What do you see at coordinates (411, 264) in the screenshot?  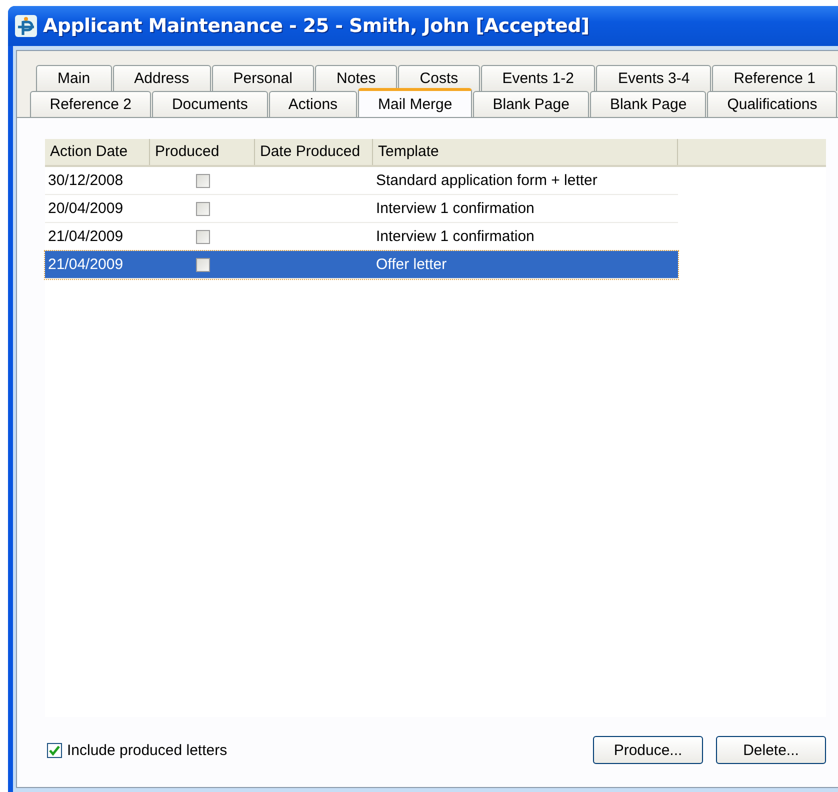 I see `table-cell: Offer letter` at bounding box center [411, 264].